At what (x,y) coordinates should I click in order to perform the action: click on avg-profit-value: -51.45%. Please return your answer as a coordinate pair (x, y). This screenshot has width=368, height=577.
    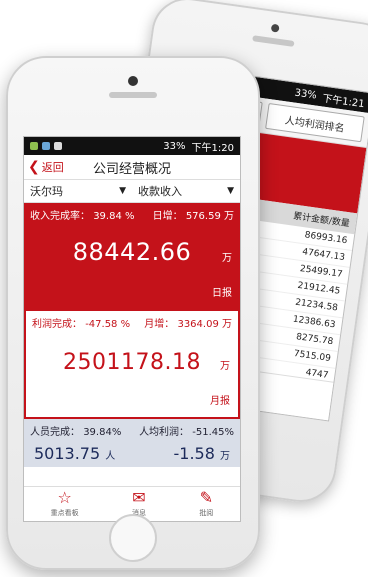
    Looking at the image, I should click on (213, 432).